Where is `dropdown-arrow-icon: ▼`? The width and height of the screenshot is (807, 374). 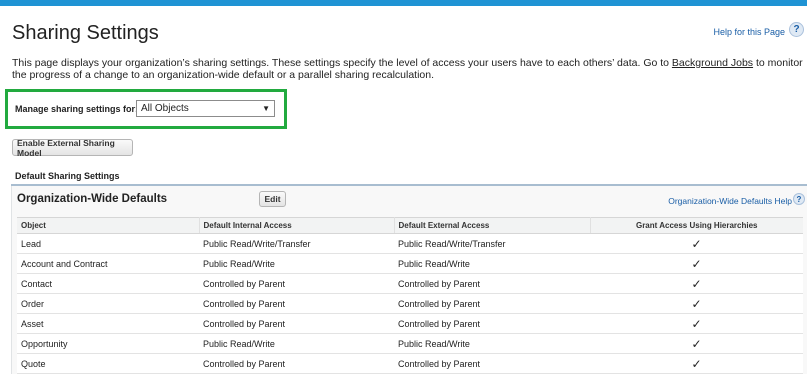
dropdown-arrow-icon: ▼ is located at coordinates (266, 108).